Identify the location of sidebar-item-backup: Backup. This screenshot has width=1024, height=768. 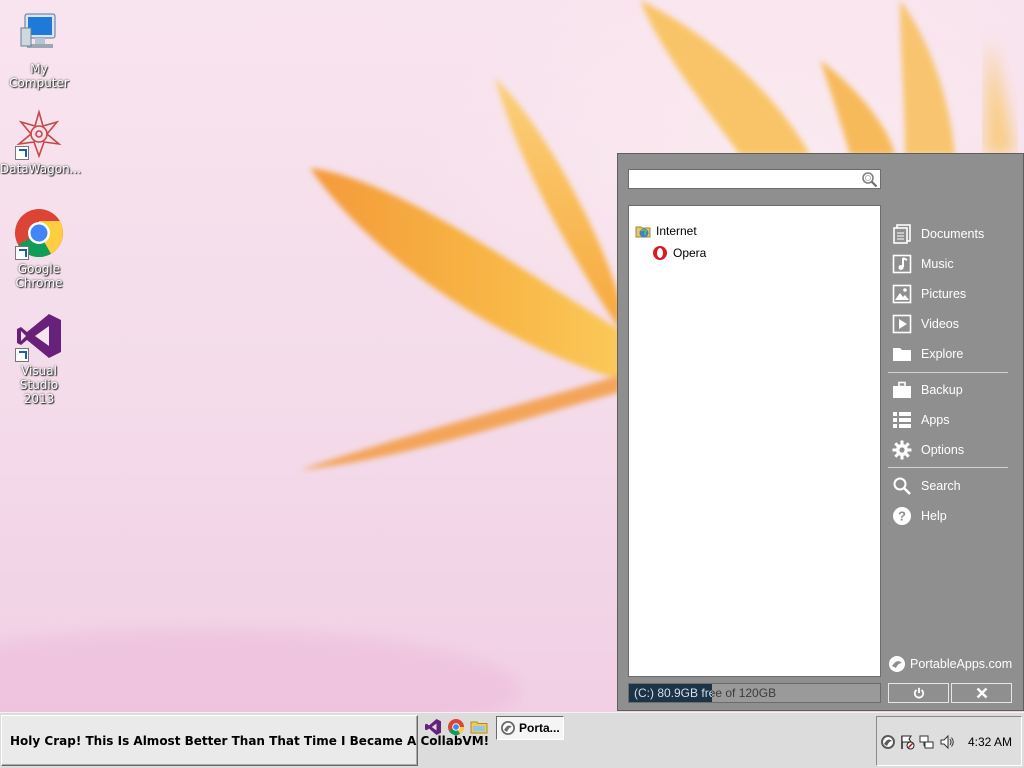
(953, 390).